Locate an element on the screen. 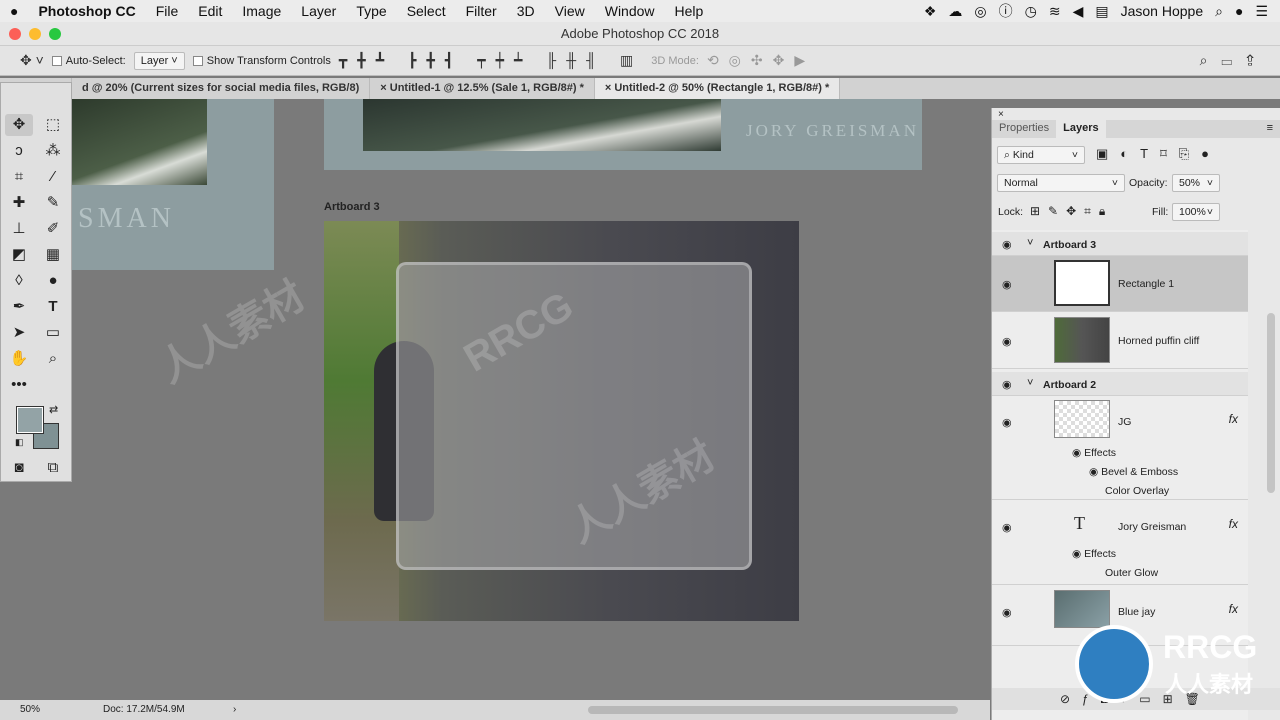 This screenshot has width=1280, height=720. blur-tool-icon: ◊ is located at coordinates (19, 281).